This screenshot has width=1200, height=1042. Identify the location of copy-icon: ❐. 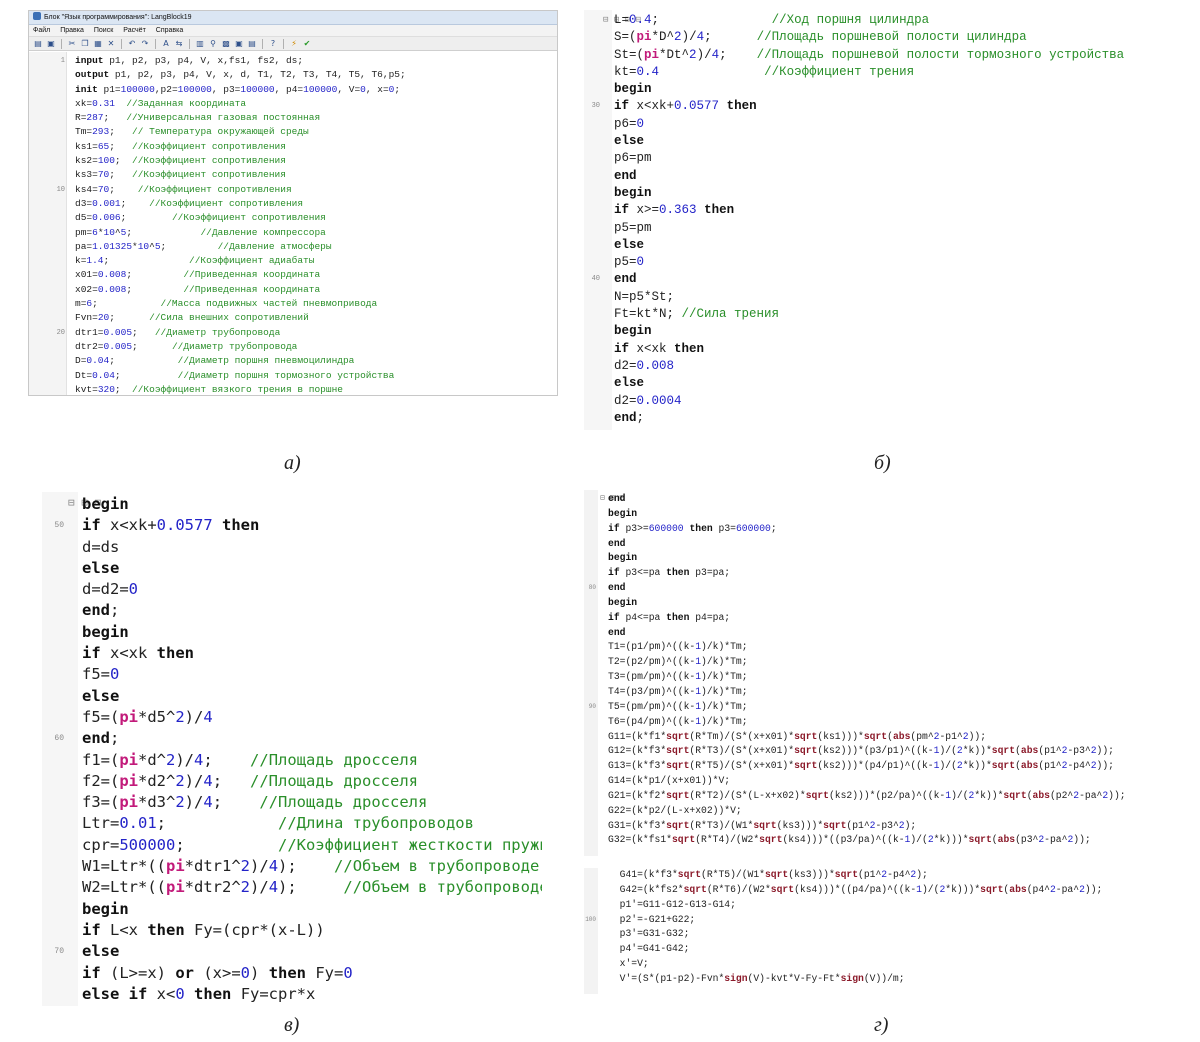
(85, 44).